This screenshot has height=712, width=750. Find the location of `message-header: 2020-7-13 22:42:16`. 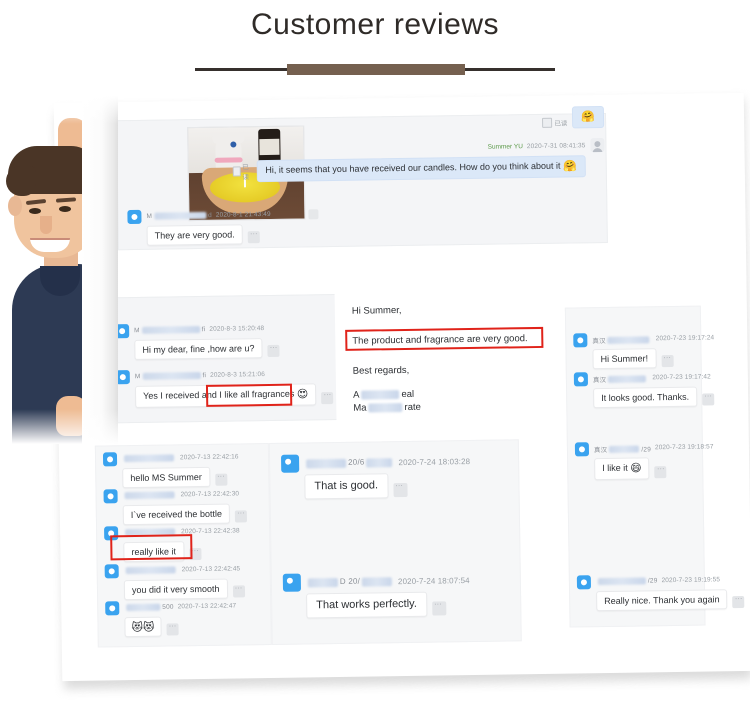

message-header: 2020-7-13 22:42:16 is located at coordinates (170, 458).